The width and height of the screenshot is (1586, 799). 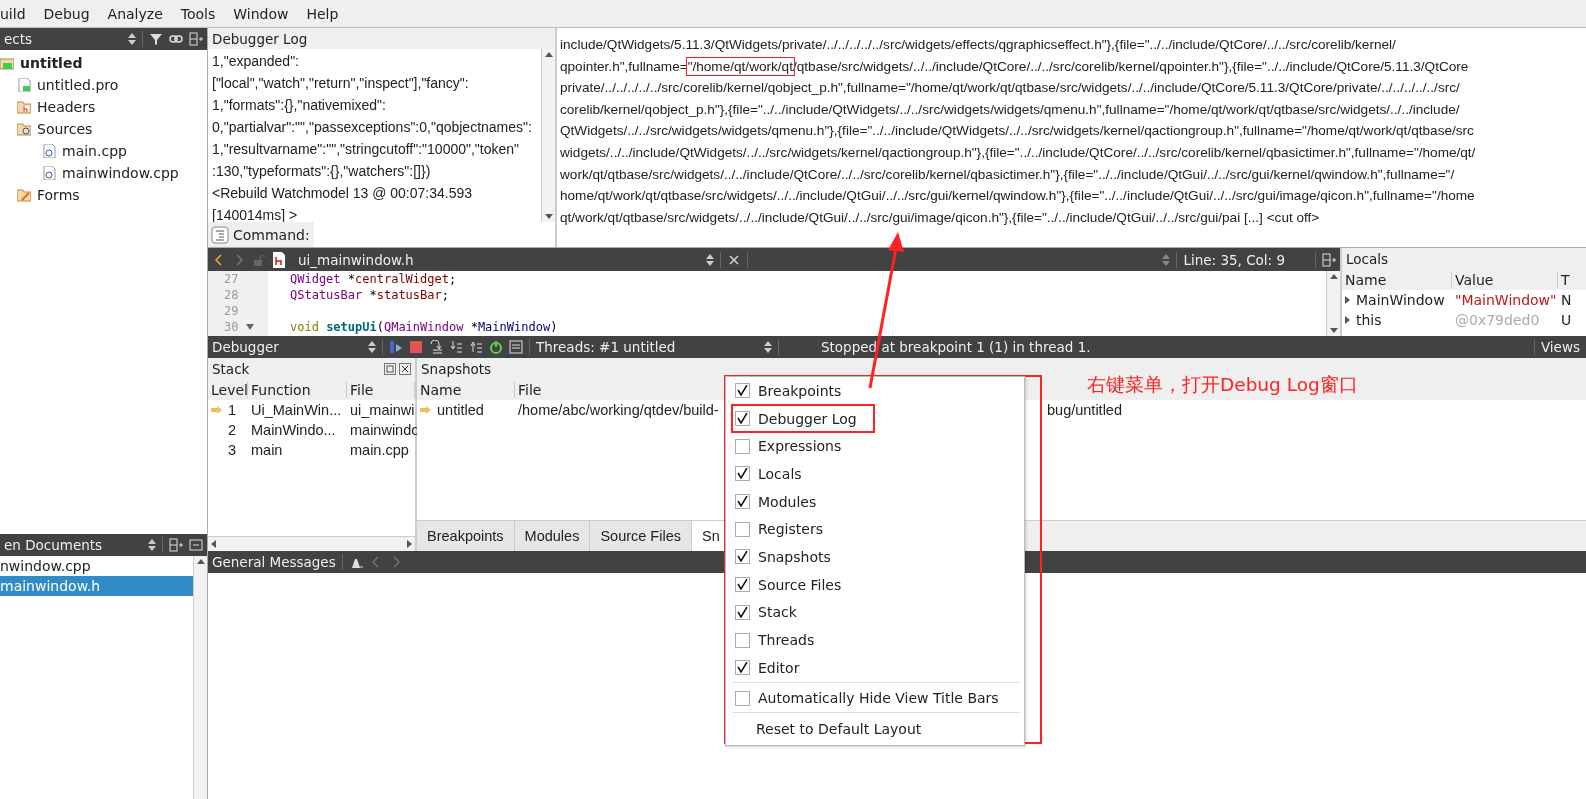 I want to click on step-out-icon, so click(x=476, y=347).